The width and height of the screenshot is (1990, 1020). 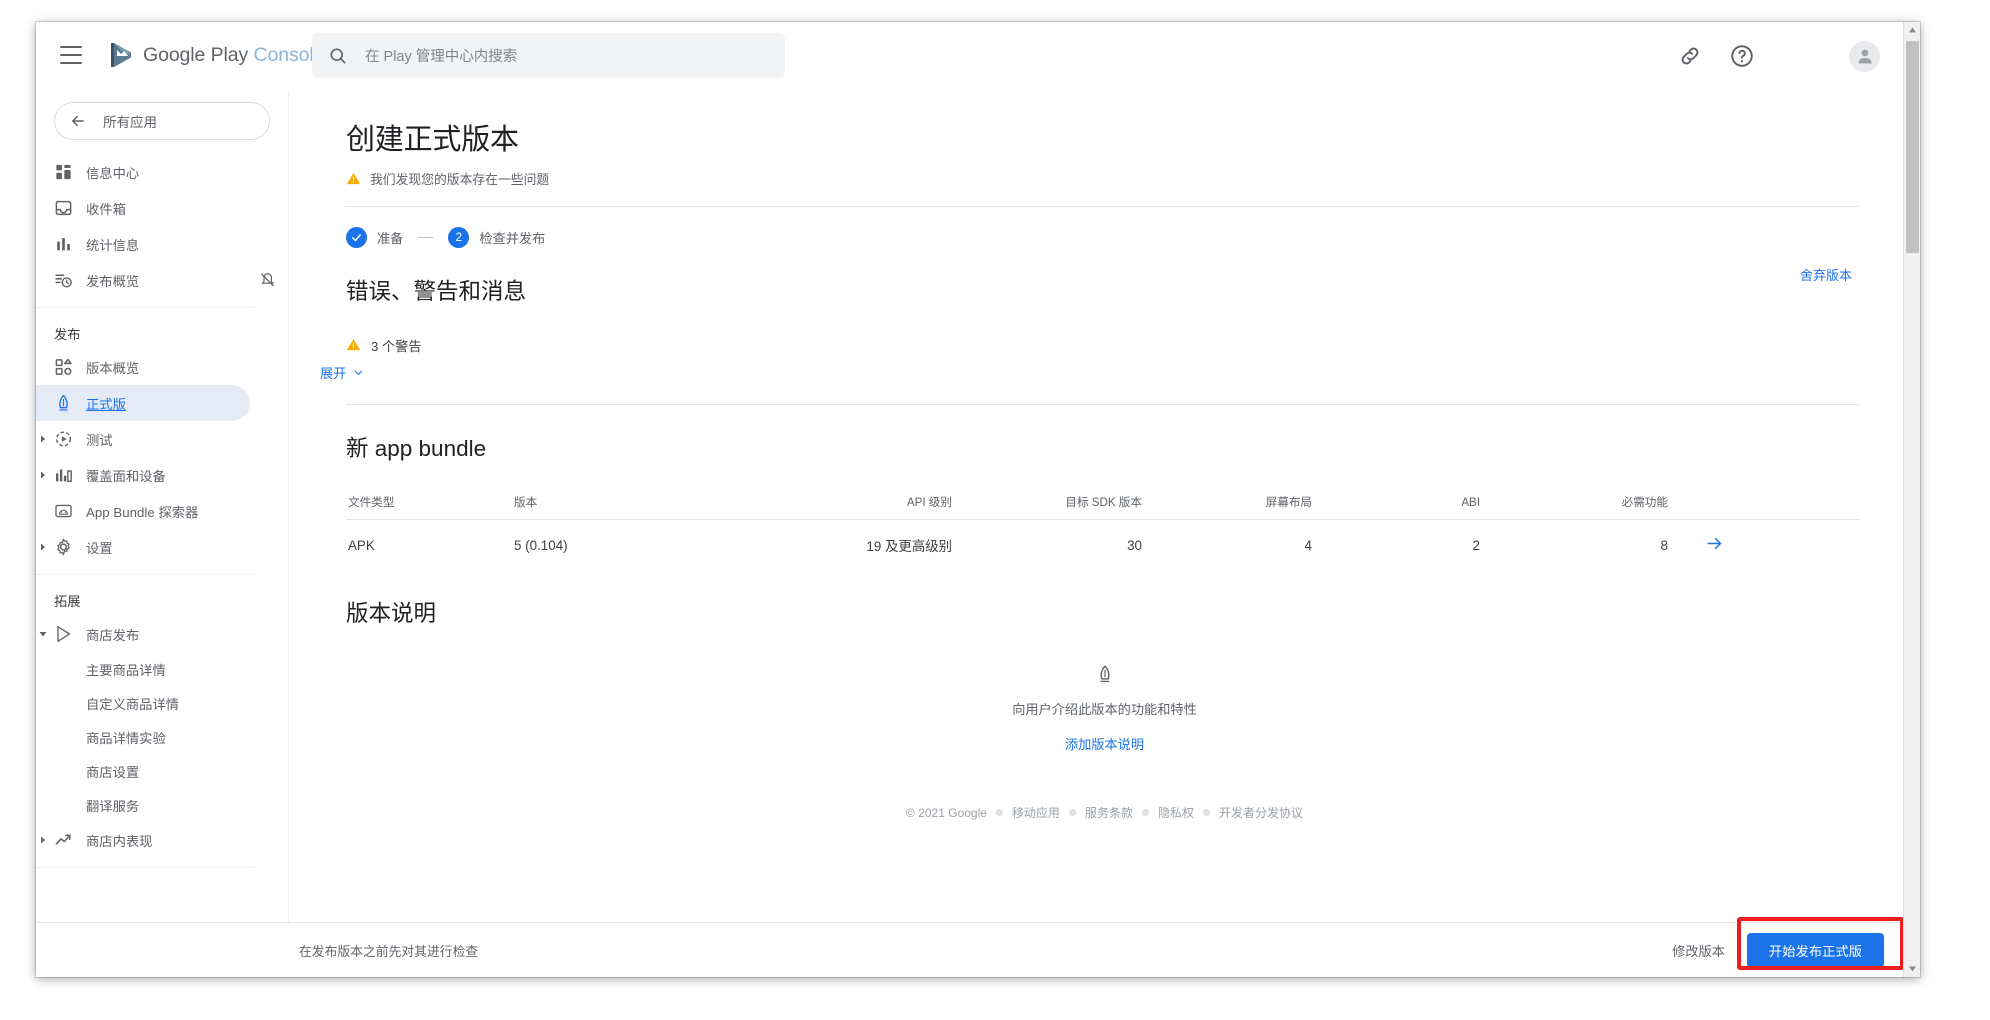 I want to click on sidebar-subitem-store-listing-experiments: 商品详情实验, so click(x=162, y=737).